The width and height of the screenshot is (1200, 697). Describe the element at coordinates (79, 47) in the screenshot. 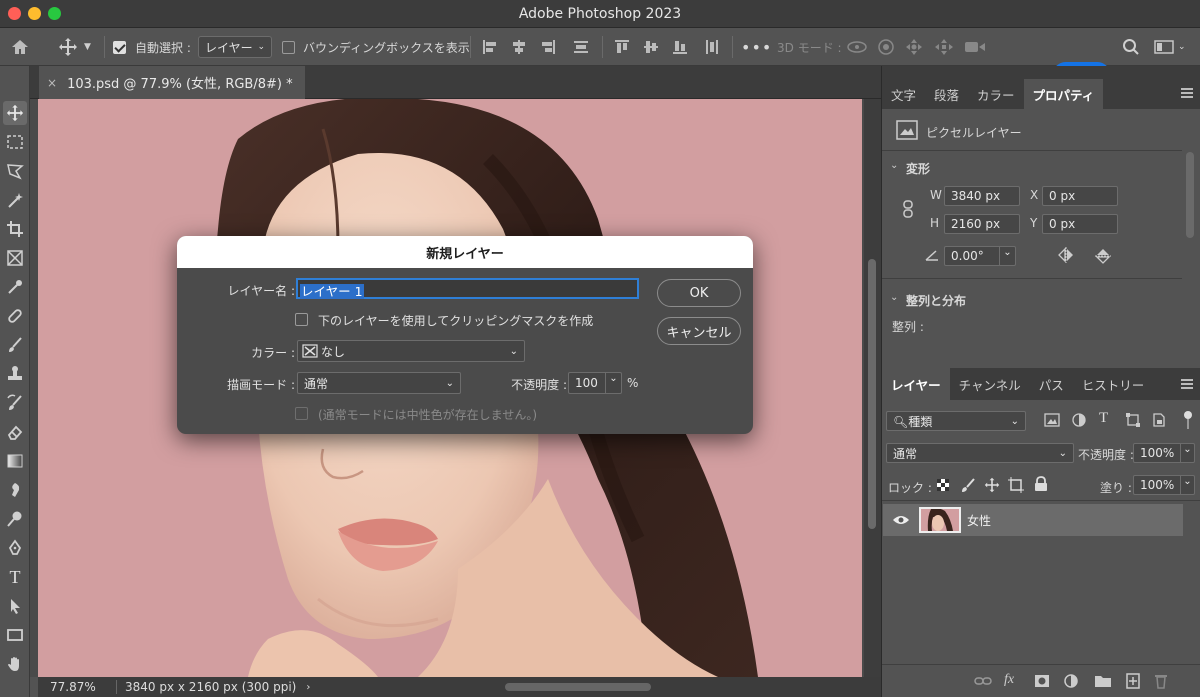

I see `move-tool-preset: ▼` at that location.